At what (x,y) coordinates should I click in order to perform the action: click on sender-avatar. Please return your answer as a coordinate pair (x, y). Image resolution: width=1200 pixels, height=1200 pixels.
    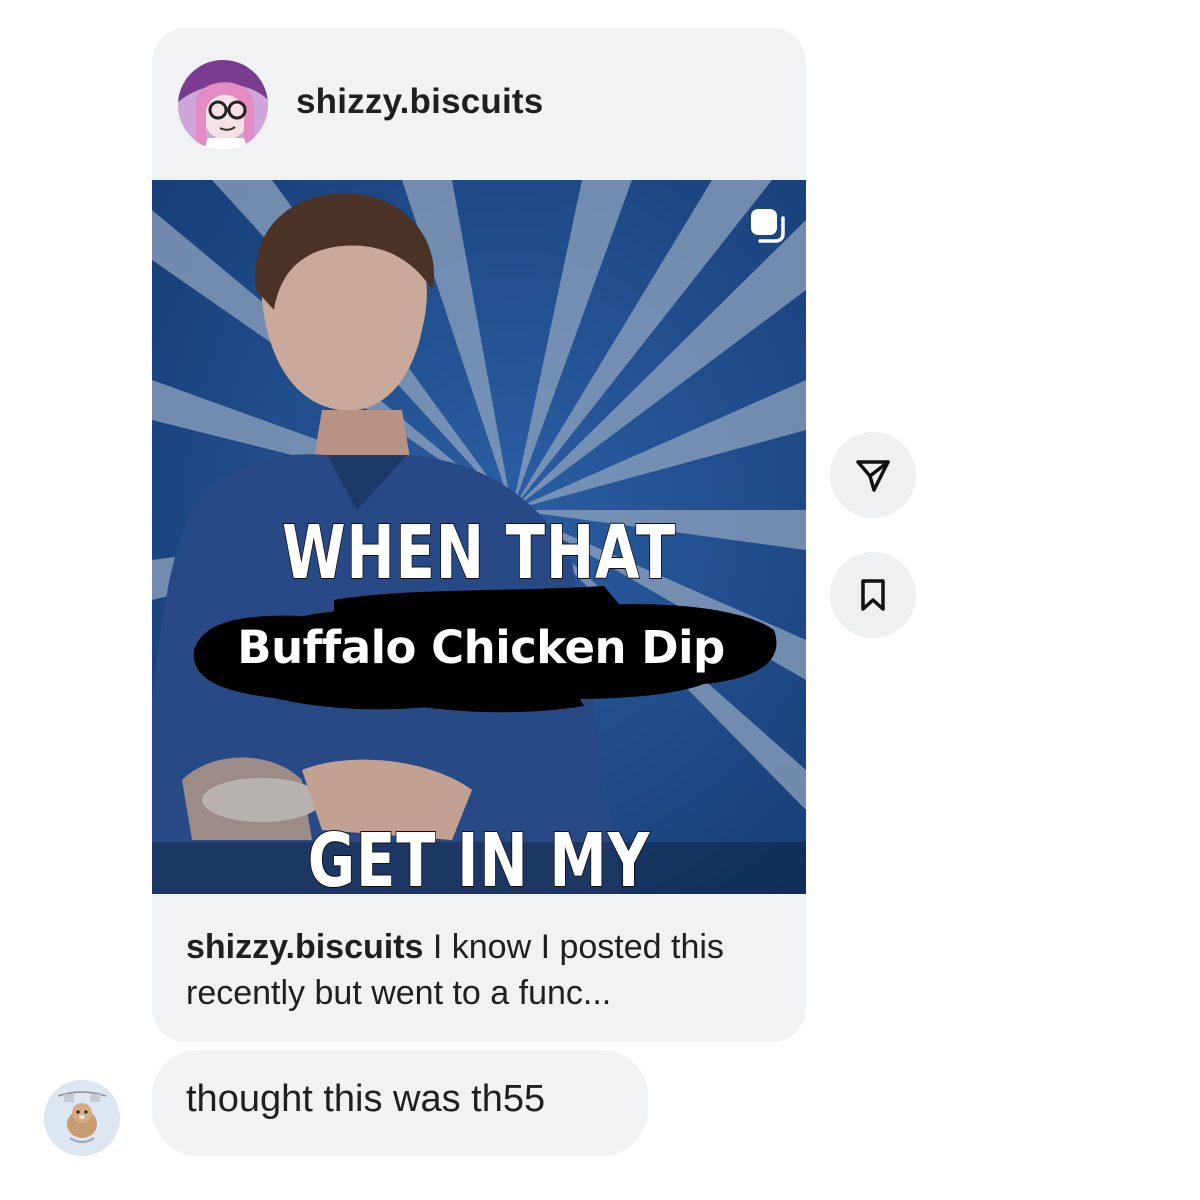
    Looking at the image, I should click on (82, 1118).